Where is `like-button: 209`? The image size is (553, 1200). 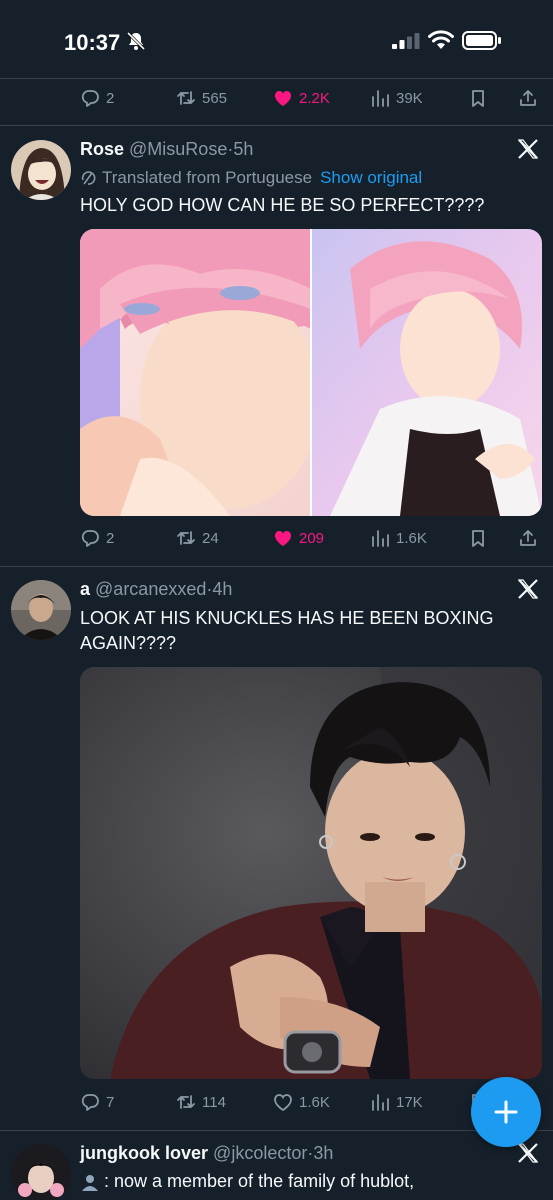
like-button: 209 is located at coordinates (298, 538).